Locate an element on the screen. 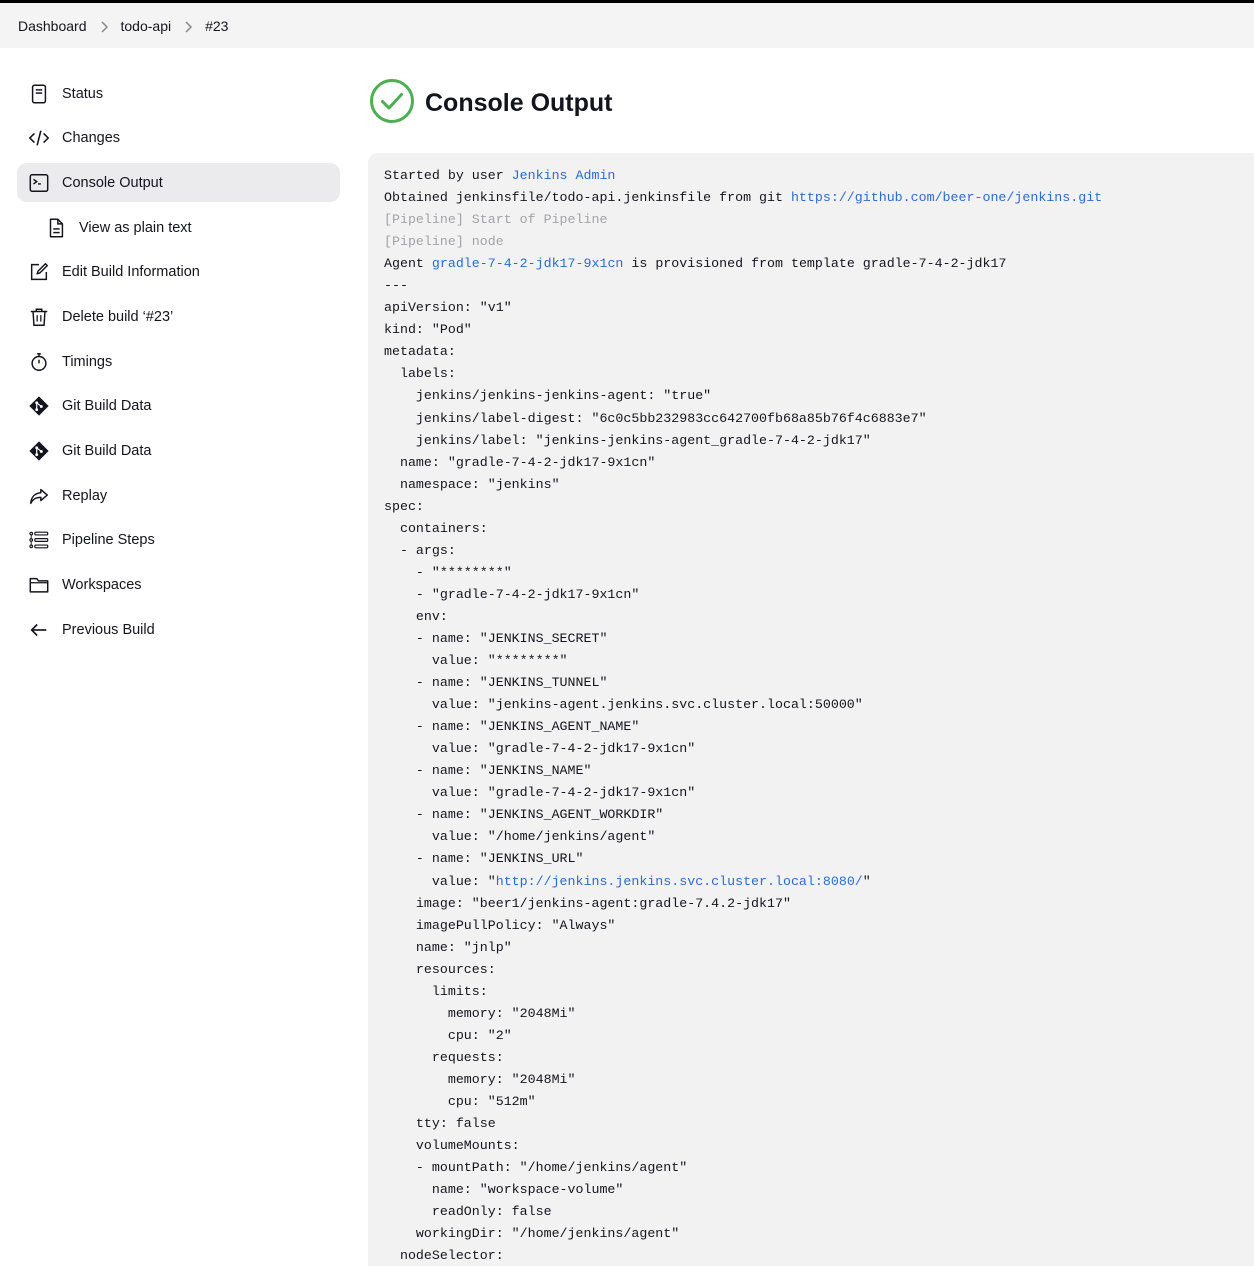 This screenshot has width=1254, height=1266. console-line: - name: "JENKINS_TUNNEL" is located at coordinates (496, 683).